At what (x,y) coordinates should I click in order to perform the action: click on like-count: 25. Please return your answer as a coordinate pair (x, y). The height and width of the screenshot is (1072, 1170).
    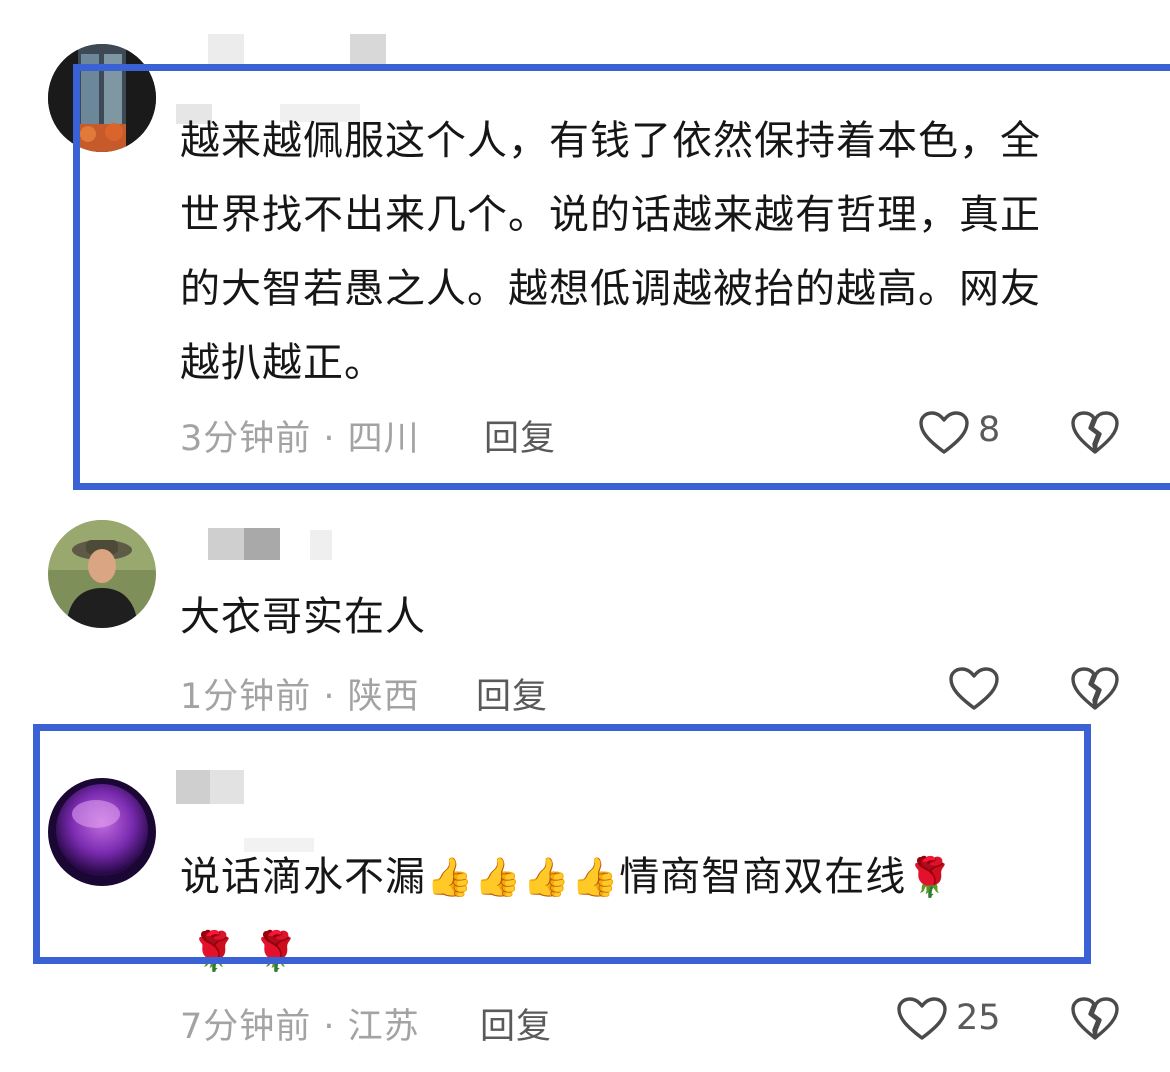
    Looking at the image, I should click on (978, 1018).